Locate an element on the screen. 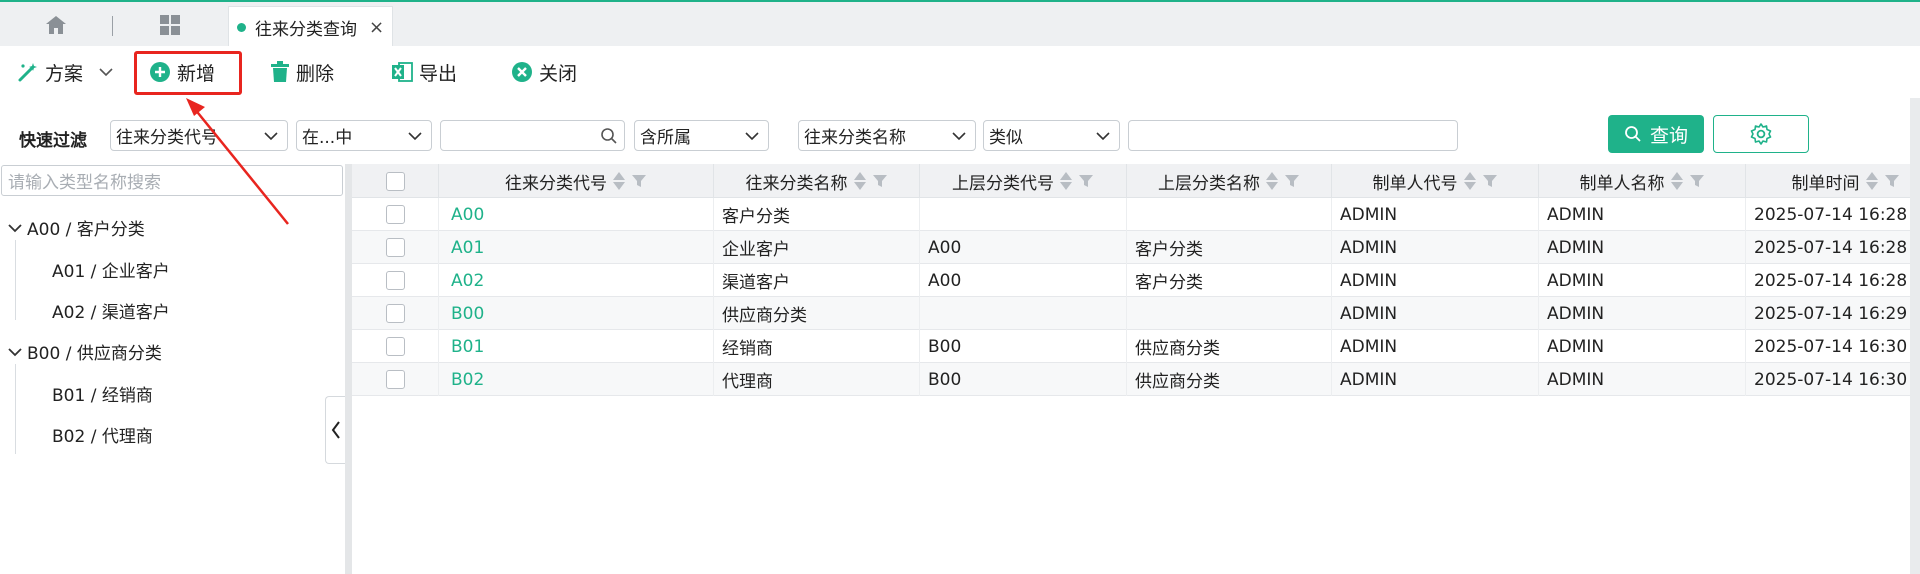 This screenshot has width=1920, height=574. cell-parent-name is located at coordinates (1229, 214).